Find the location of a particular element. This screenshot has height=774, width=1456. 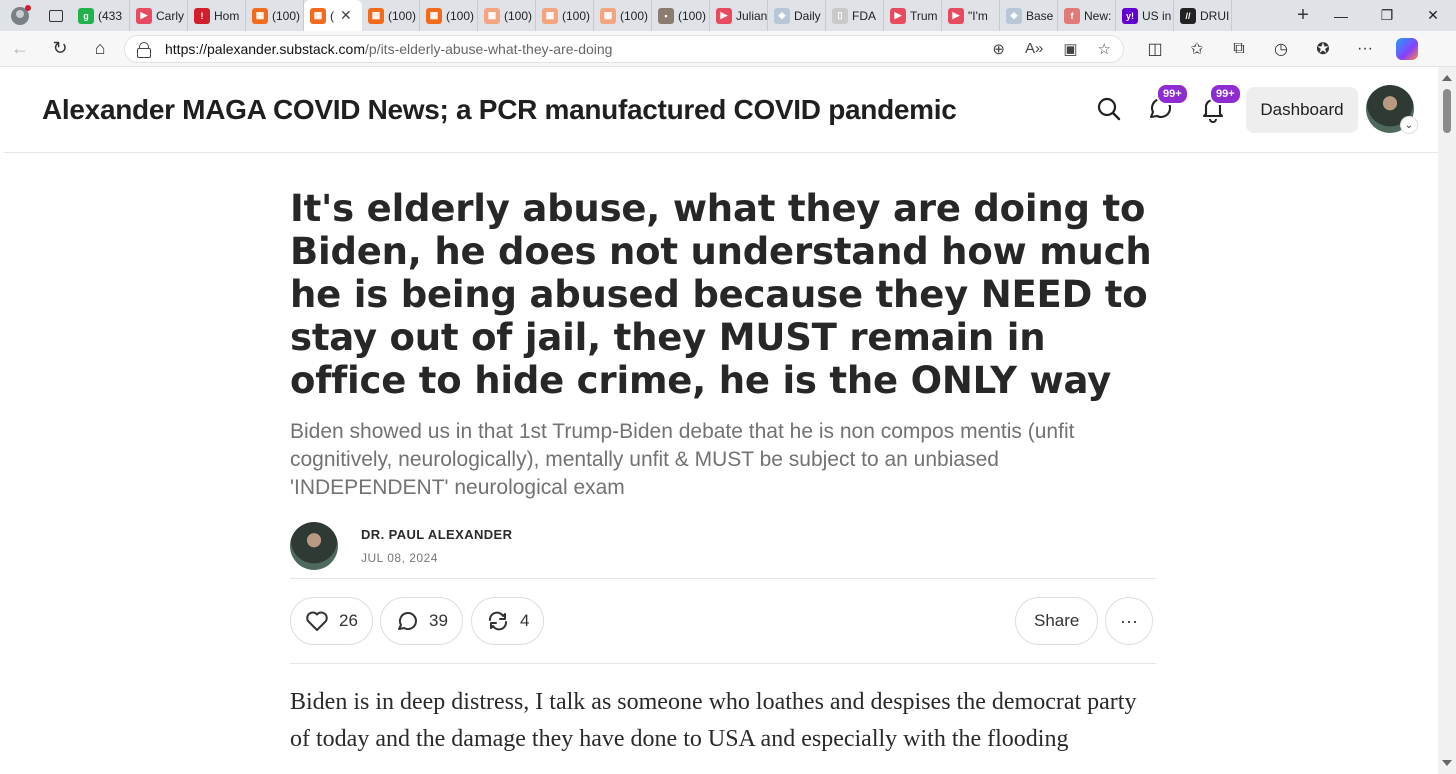

browser-tab: ▶ Trum is located at coordinates (913, 15).